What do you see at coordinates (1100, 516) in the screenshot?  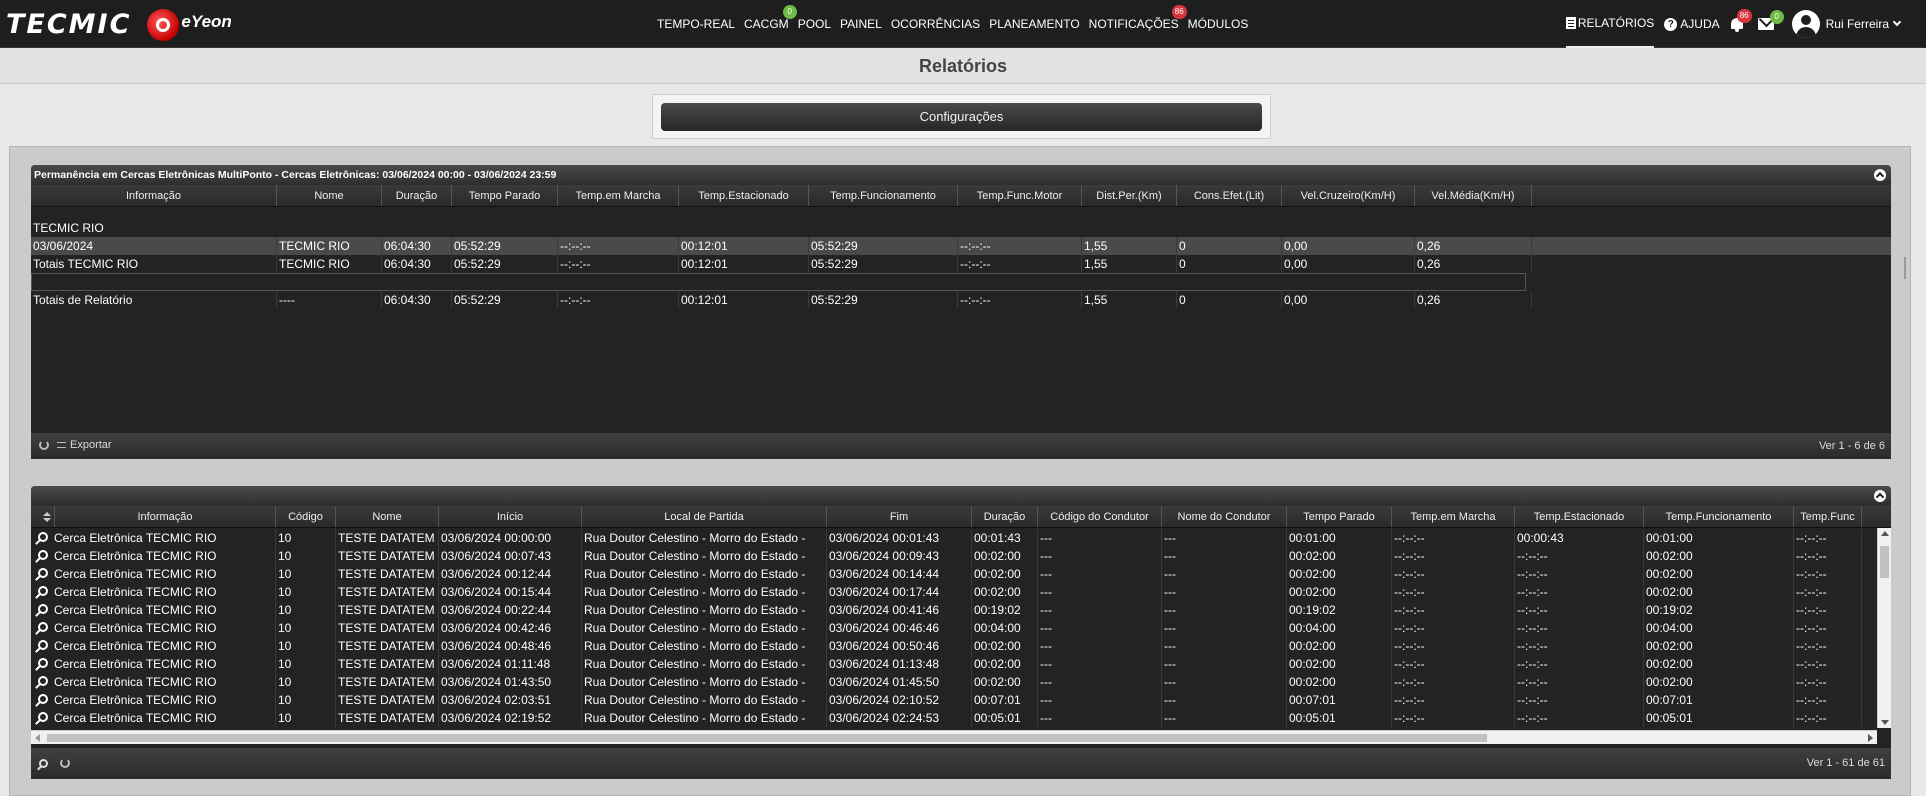 I see `detail-column-header: Código do Condutor` at bounding box center [1100, 516].